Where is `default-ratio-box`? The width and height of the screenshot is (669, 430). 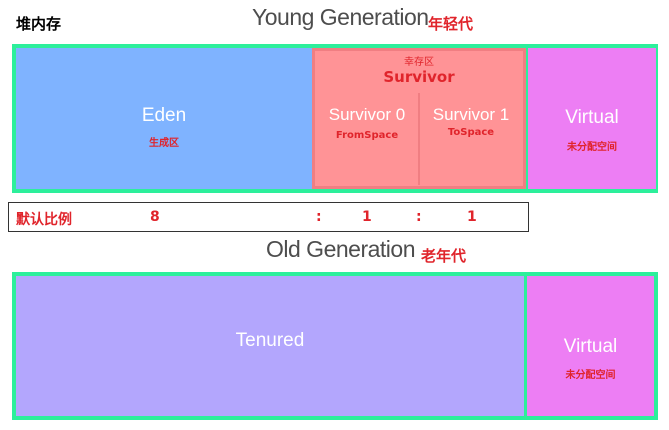 default-ratio-box is located at coordinates (268, 217).